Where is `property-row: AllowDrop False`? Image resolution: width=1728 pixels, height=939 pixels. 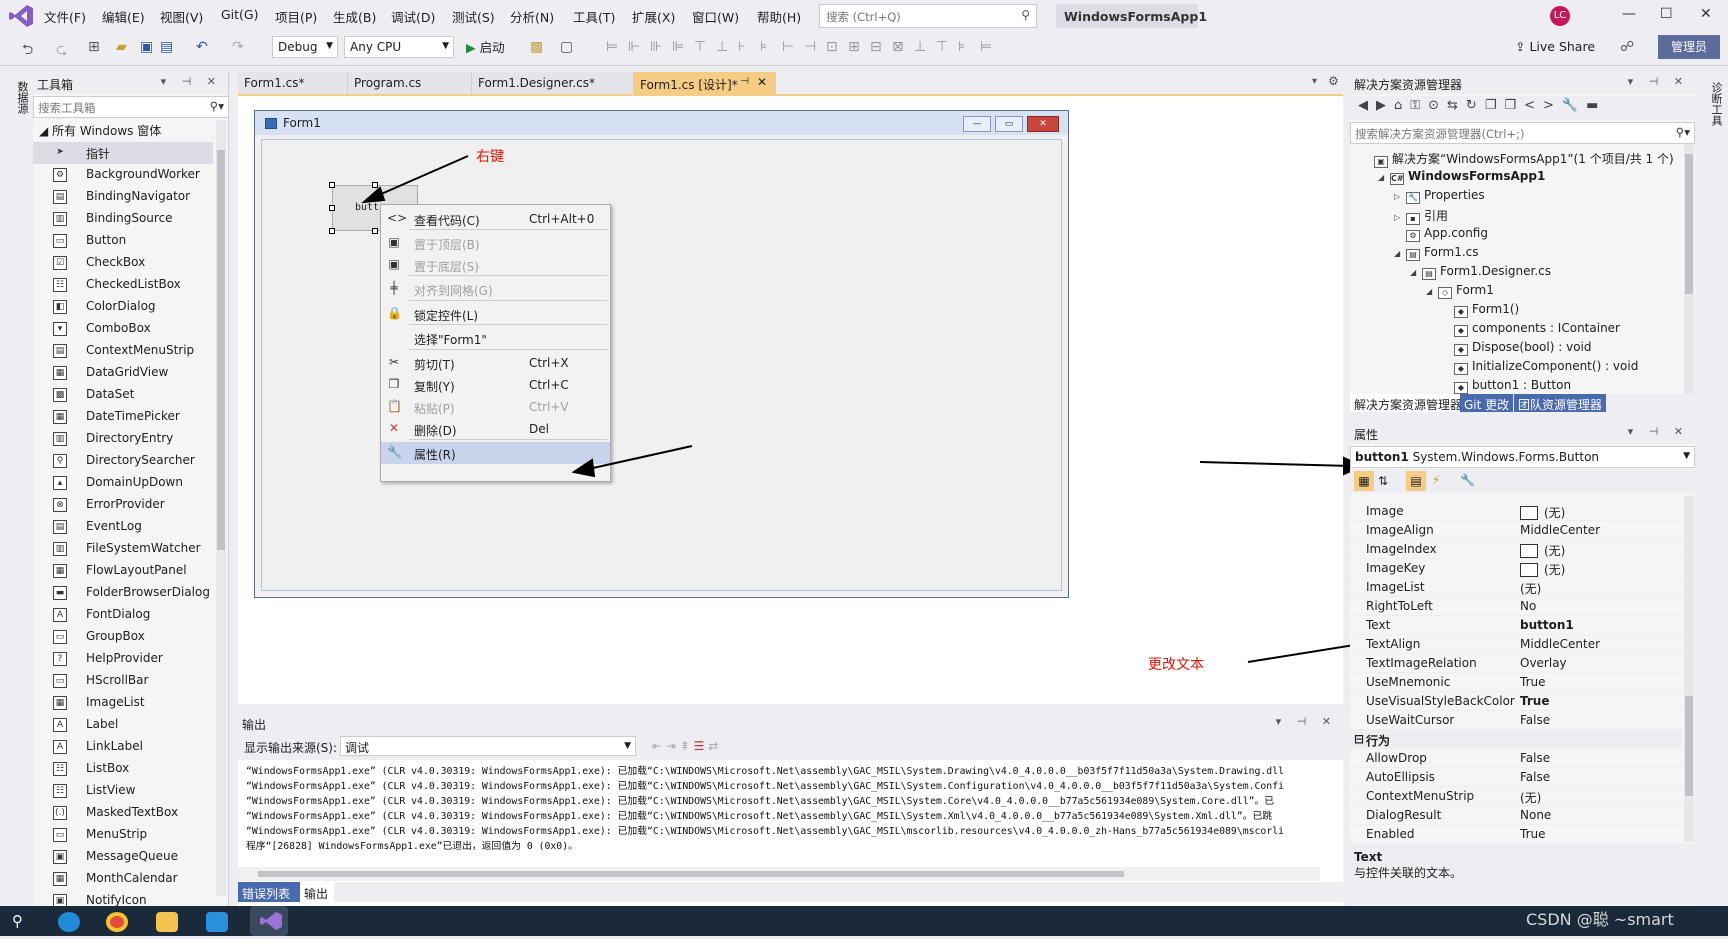
property-row: AllowDrop False is located at coordinates (1516, 758).